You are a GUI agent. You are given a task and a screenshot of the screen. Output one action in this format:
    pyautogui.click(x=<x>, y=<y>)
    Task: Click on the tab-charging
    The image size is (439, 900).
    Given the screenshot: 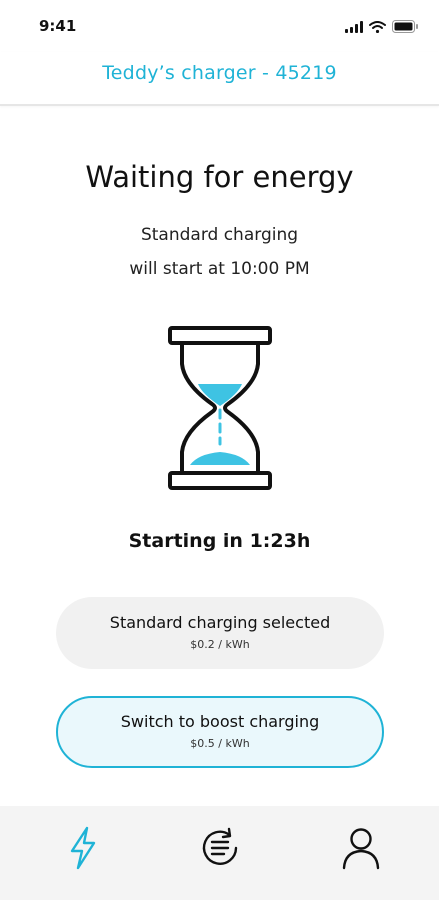 What is the action you would take?
    pyautogui.click(x=83, y=850)
    